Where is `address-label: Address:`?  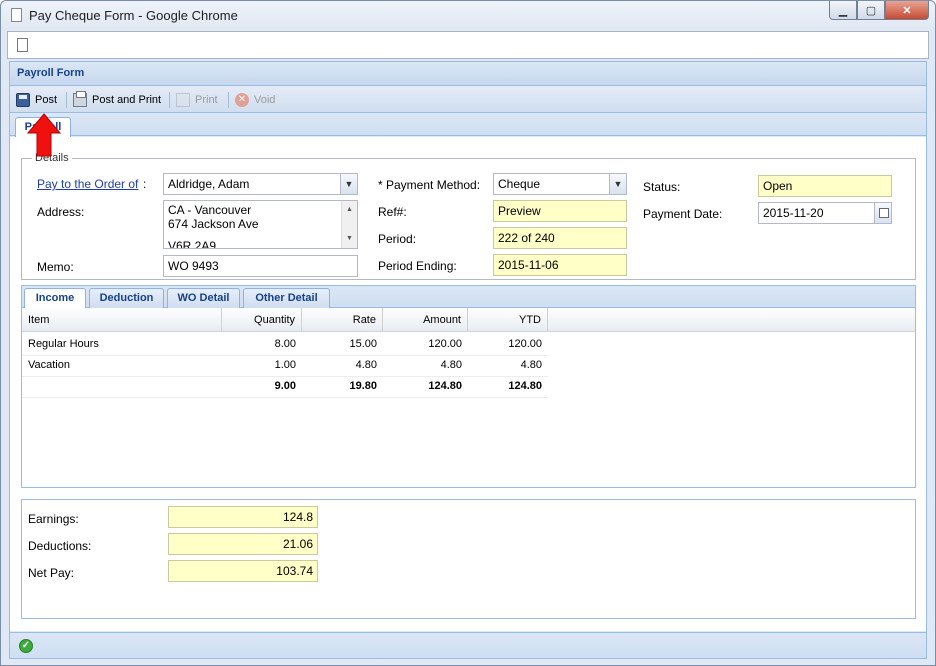 address-label: Address: is located at coordinates (61, 212).